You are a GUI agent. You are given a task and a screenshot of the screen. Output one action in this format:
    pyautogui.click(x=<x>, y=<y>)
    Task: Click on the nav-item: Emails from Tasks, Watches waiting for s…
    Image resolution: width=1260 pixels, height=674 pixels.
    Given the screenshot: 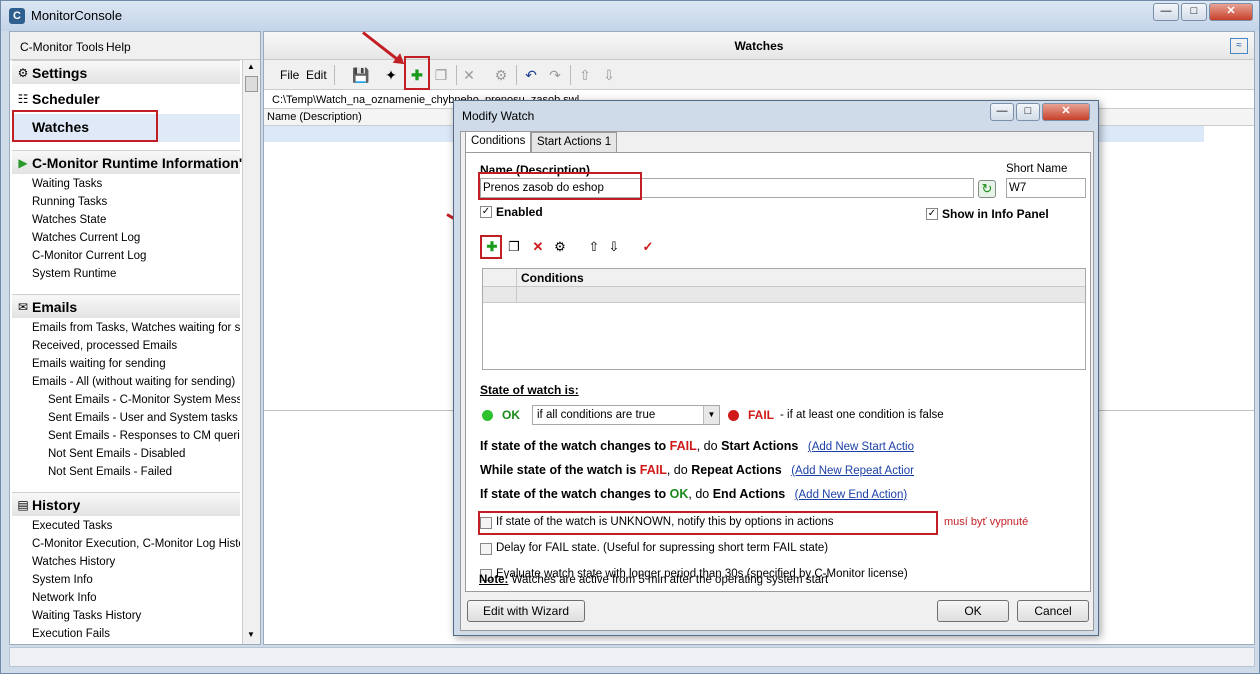 What is the action you would take?
    pyautogui.click(x=136, y=328)
    